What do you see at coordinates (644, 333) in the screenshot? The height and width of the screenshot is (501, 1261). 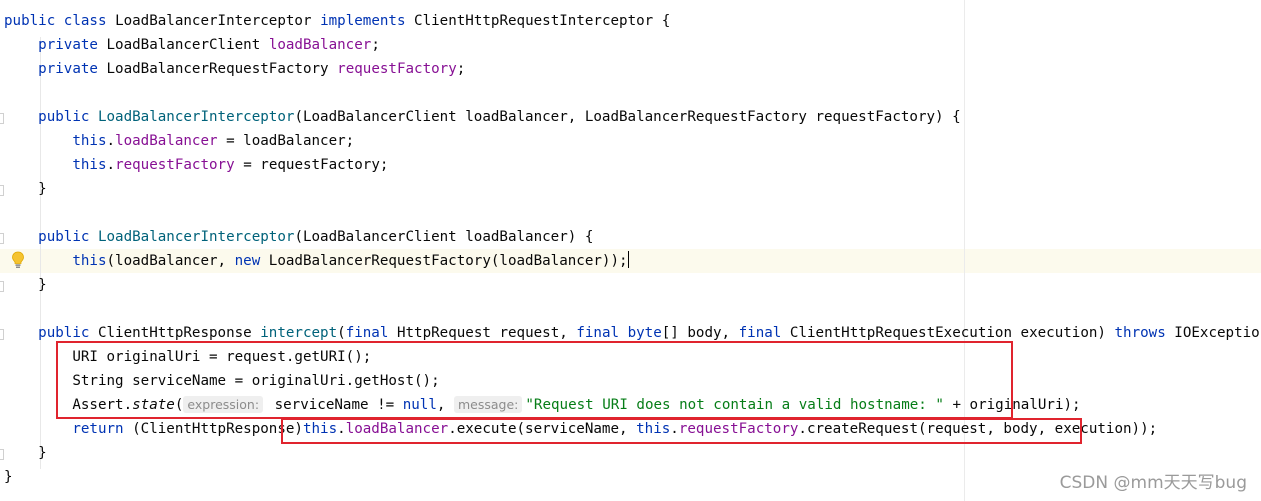 I see `keyword: byte` at bounding box center [644, 333].